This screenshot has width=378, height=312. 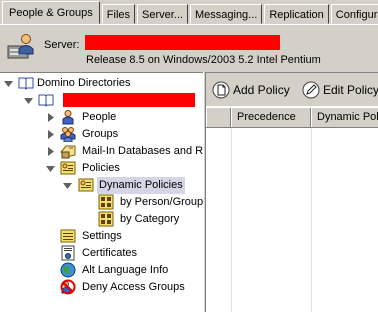 What do you see at coordinates (125, 270) in the screenshot?
I see `tree-item-label: Alt Language Info` at bounding box center [125, 270].